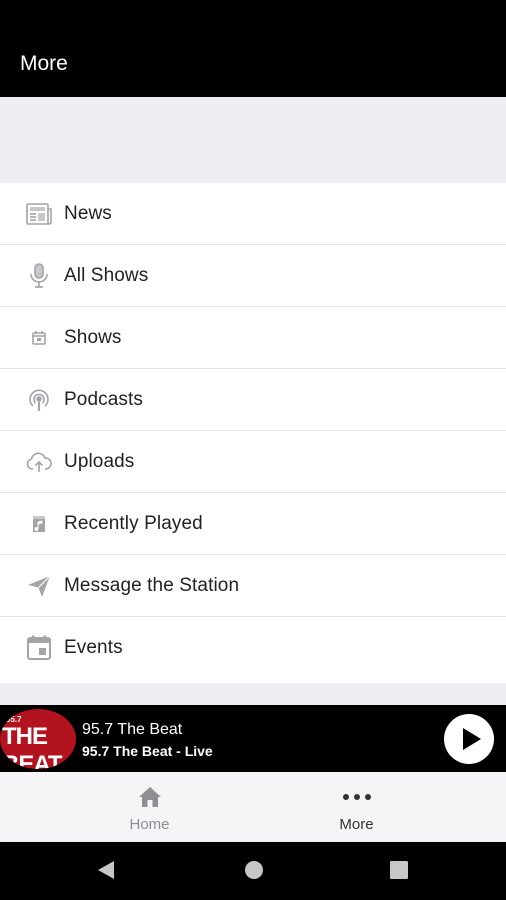 The height and width of the screenshot is (900, 506). I want to click on nav-tab-more: More, so click(356, 807).